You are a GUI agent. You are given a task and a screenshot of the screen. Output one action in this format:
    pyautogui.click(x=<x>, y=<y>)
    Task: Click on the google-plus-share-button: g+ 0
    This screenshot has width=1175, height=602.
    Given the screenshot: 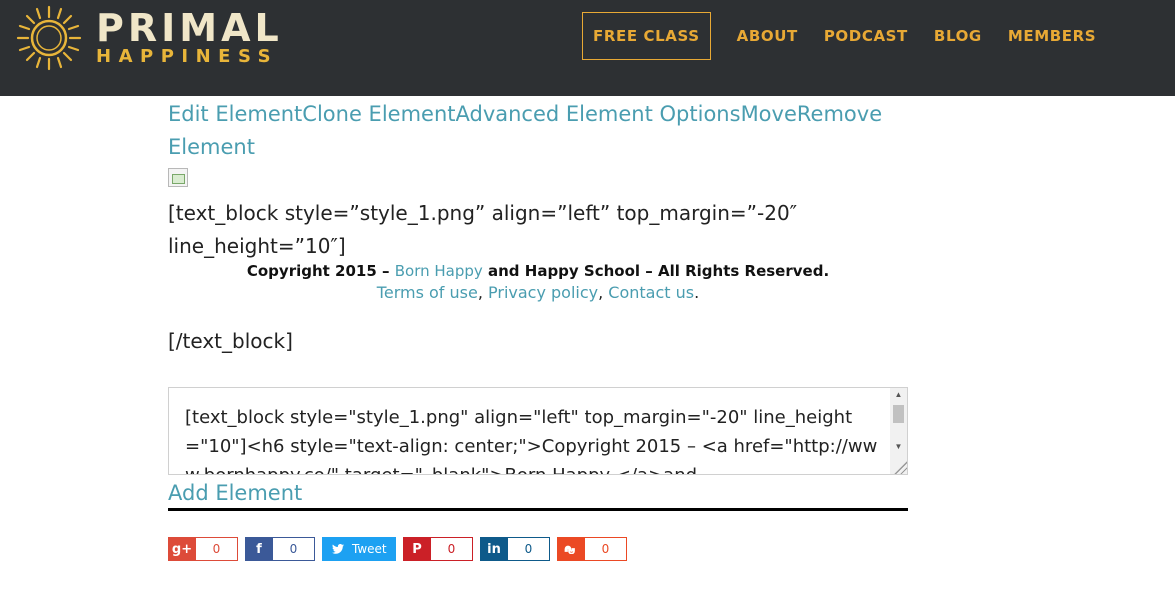 What is the action you would take?
    pyautogui.click(x=203, y=549)
    